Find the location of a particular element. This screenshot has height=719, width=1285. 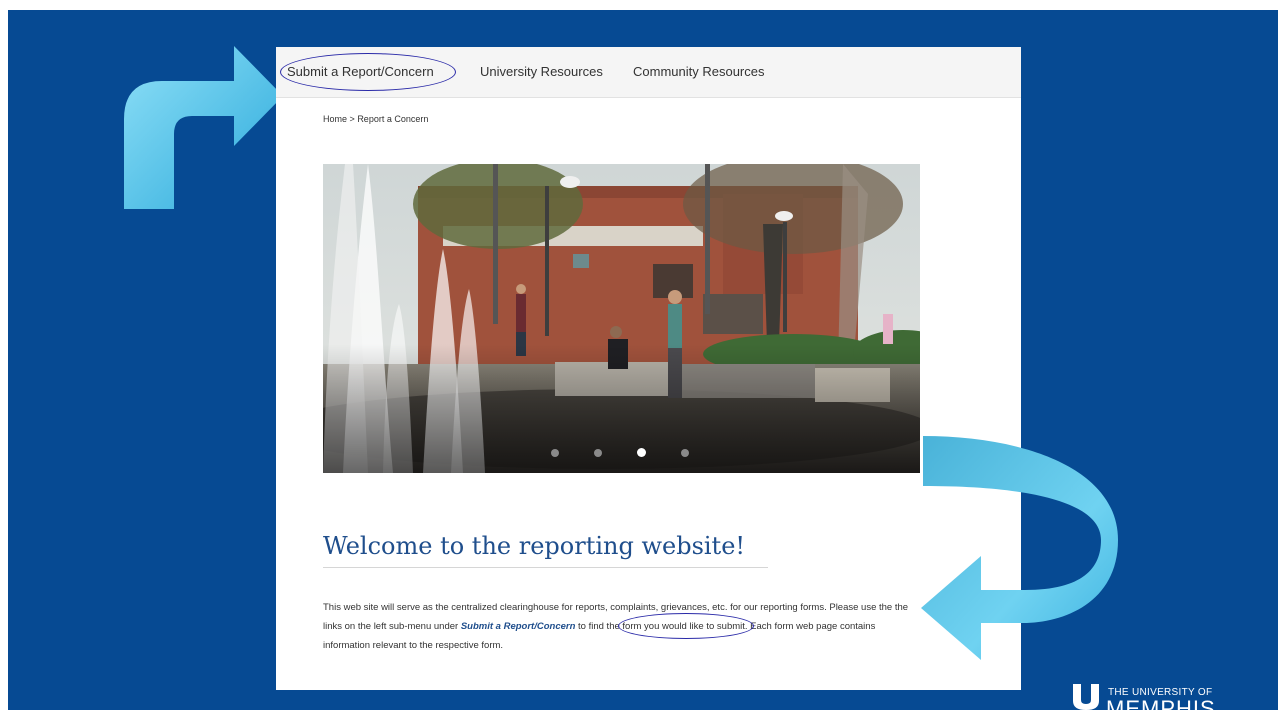

nav-community-resources: Community Resources is located at coordinates (699, 71).